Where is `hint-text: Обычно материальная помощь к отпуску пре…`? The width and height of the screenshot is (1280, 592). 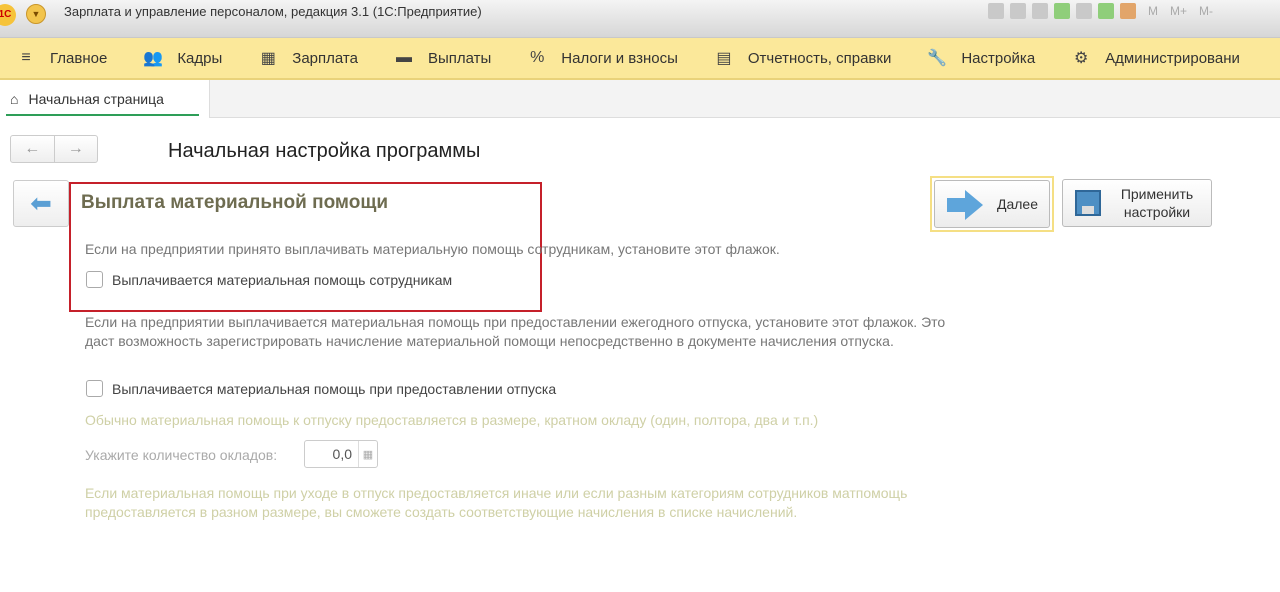 hint-text: Обычно материальная помощь к отпуску пре… is located at coordinates (452, 420).